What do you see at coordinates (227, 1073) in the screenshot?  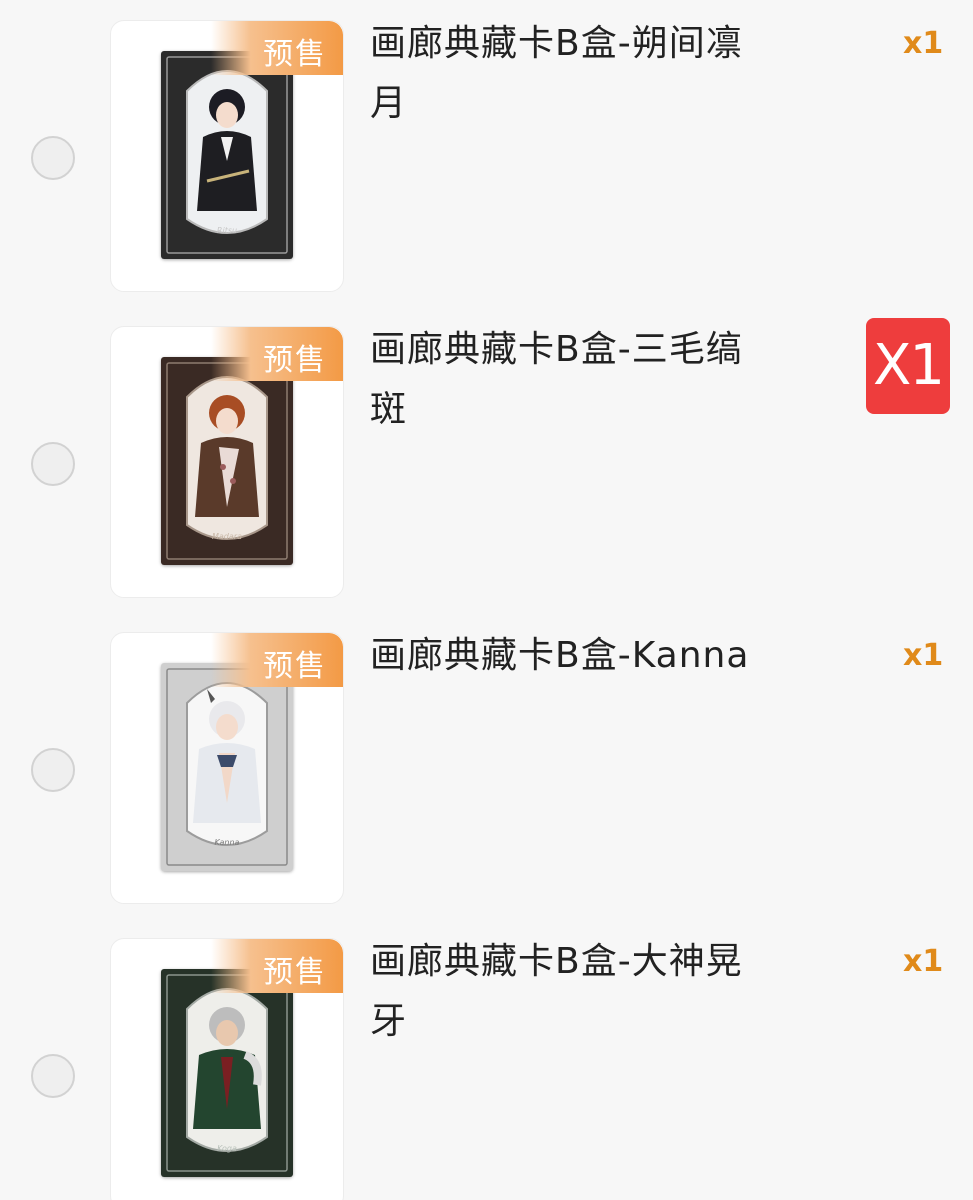 I see `product-card-image: Koga` at bounding box center [227, 1073].